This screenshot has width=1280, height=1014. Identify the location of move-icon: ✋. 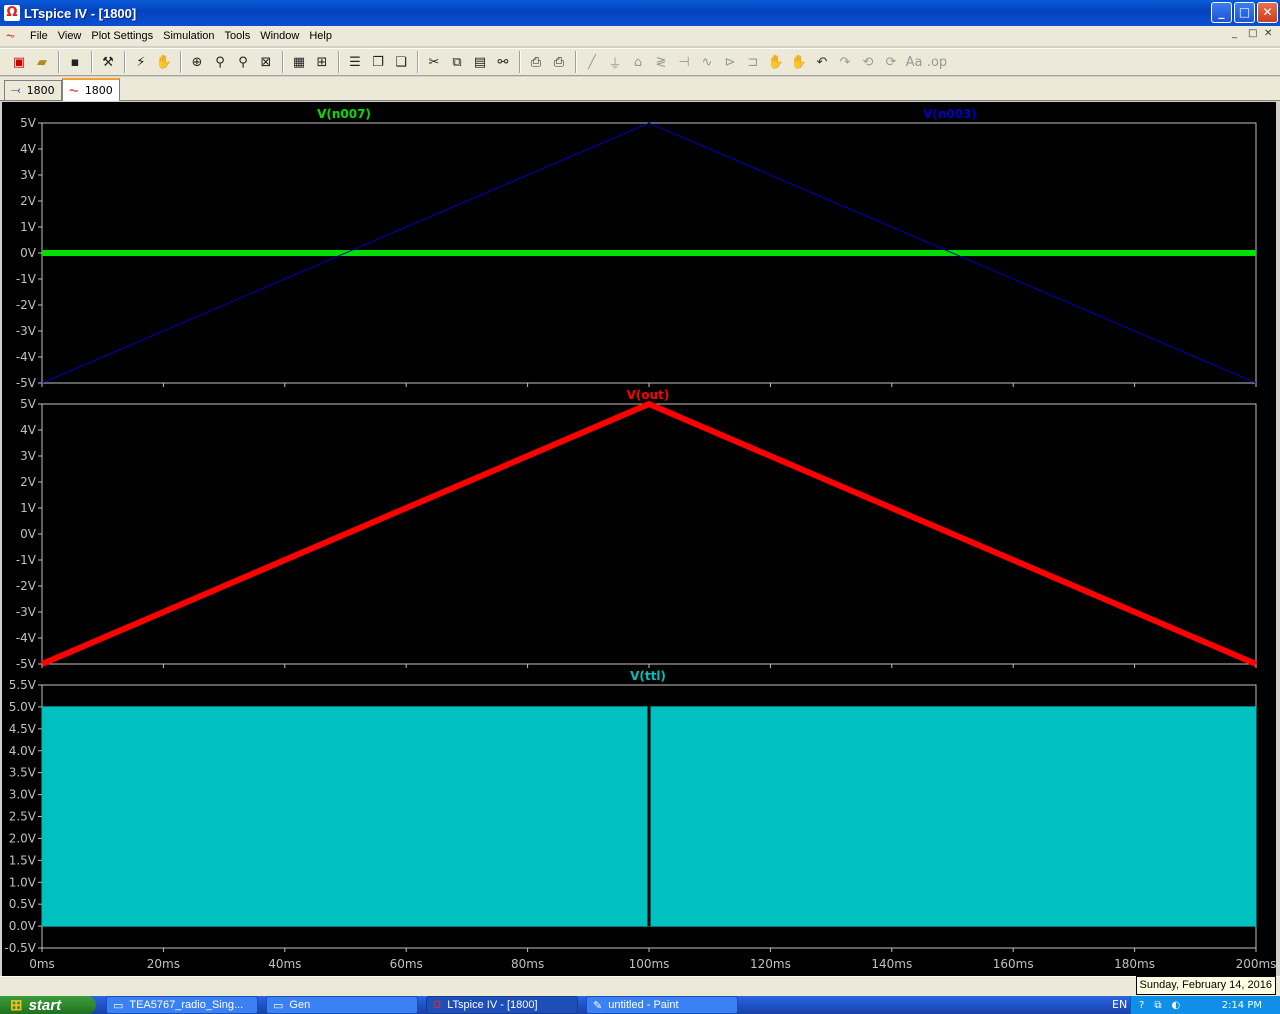
(776, 62).